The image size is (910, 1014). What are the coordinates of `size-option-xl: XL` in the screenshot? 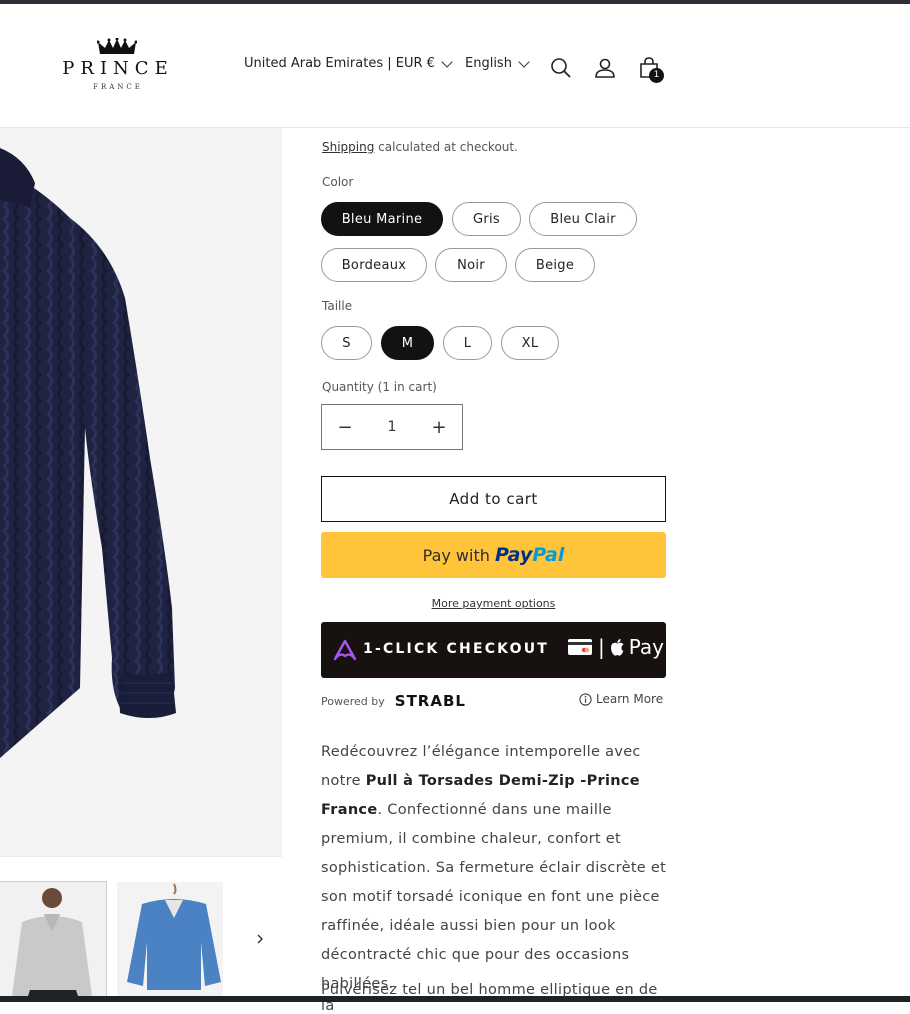 It's located at (530, 343).